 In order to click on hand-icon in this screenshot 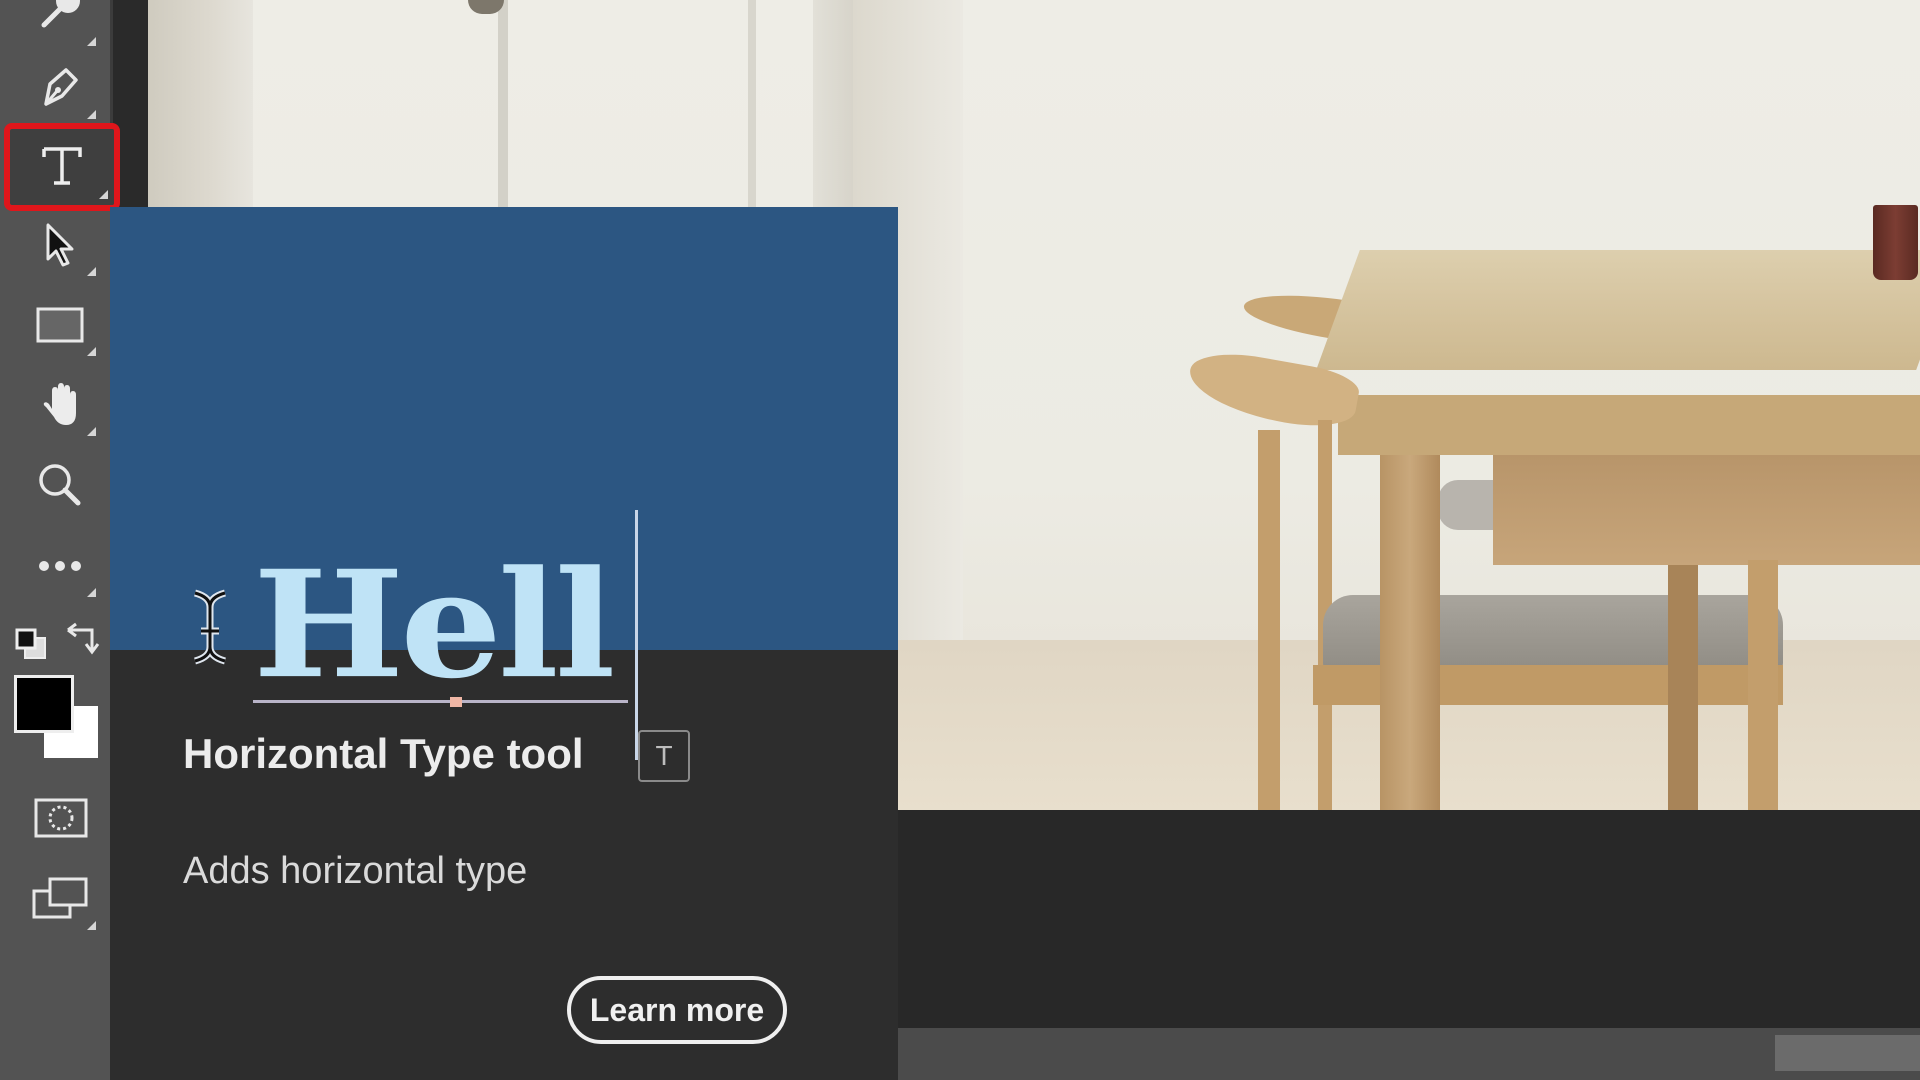, I will do `click(60, 407)`.